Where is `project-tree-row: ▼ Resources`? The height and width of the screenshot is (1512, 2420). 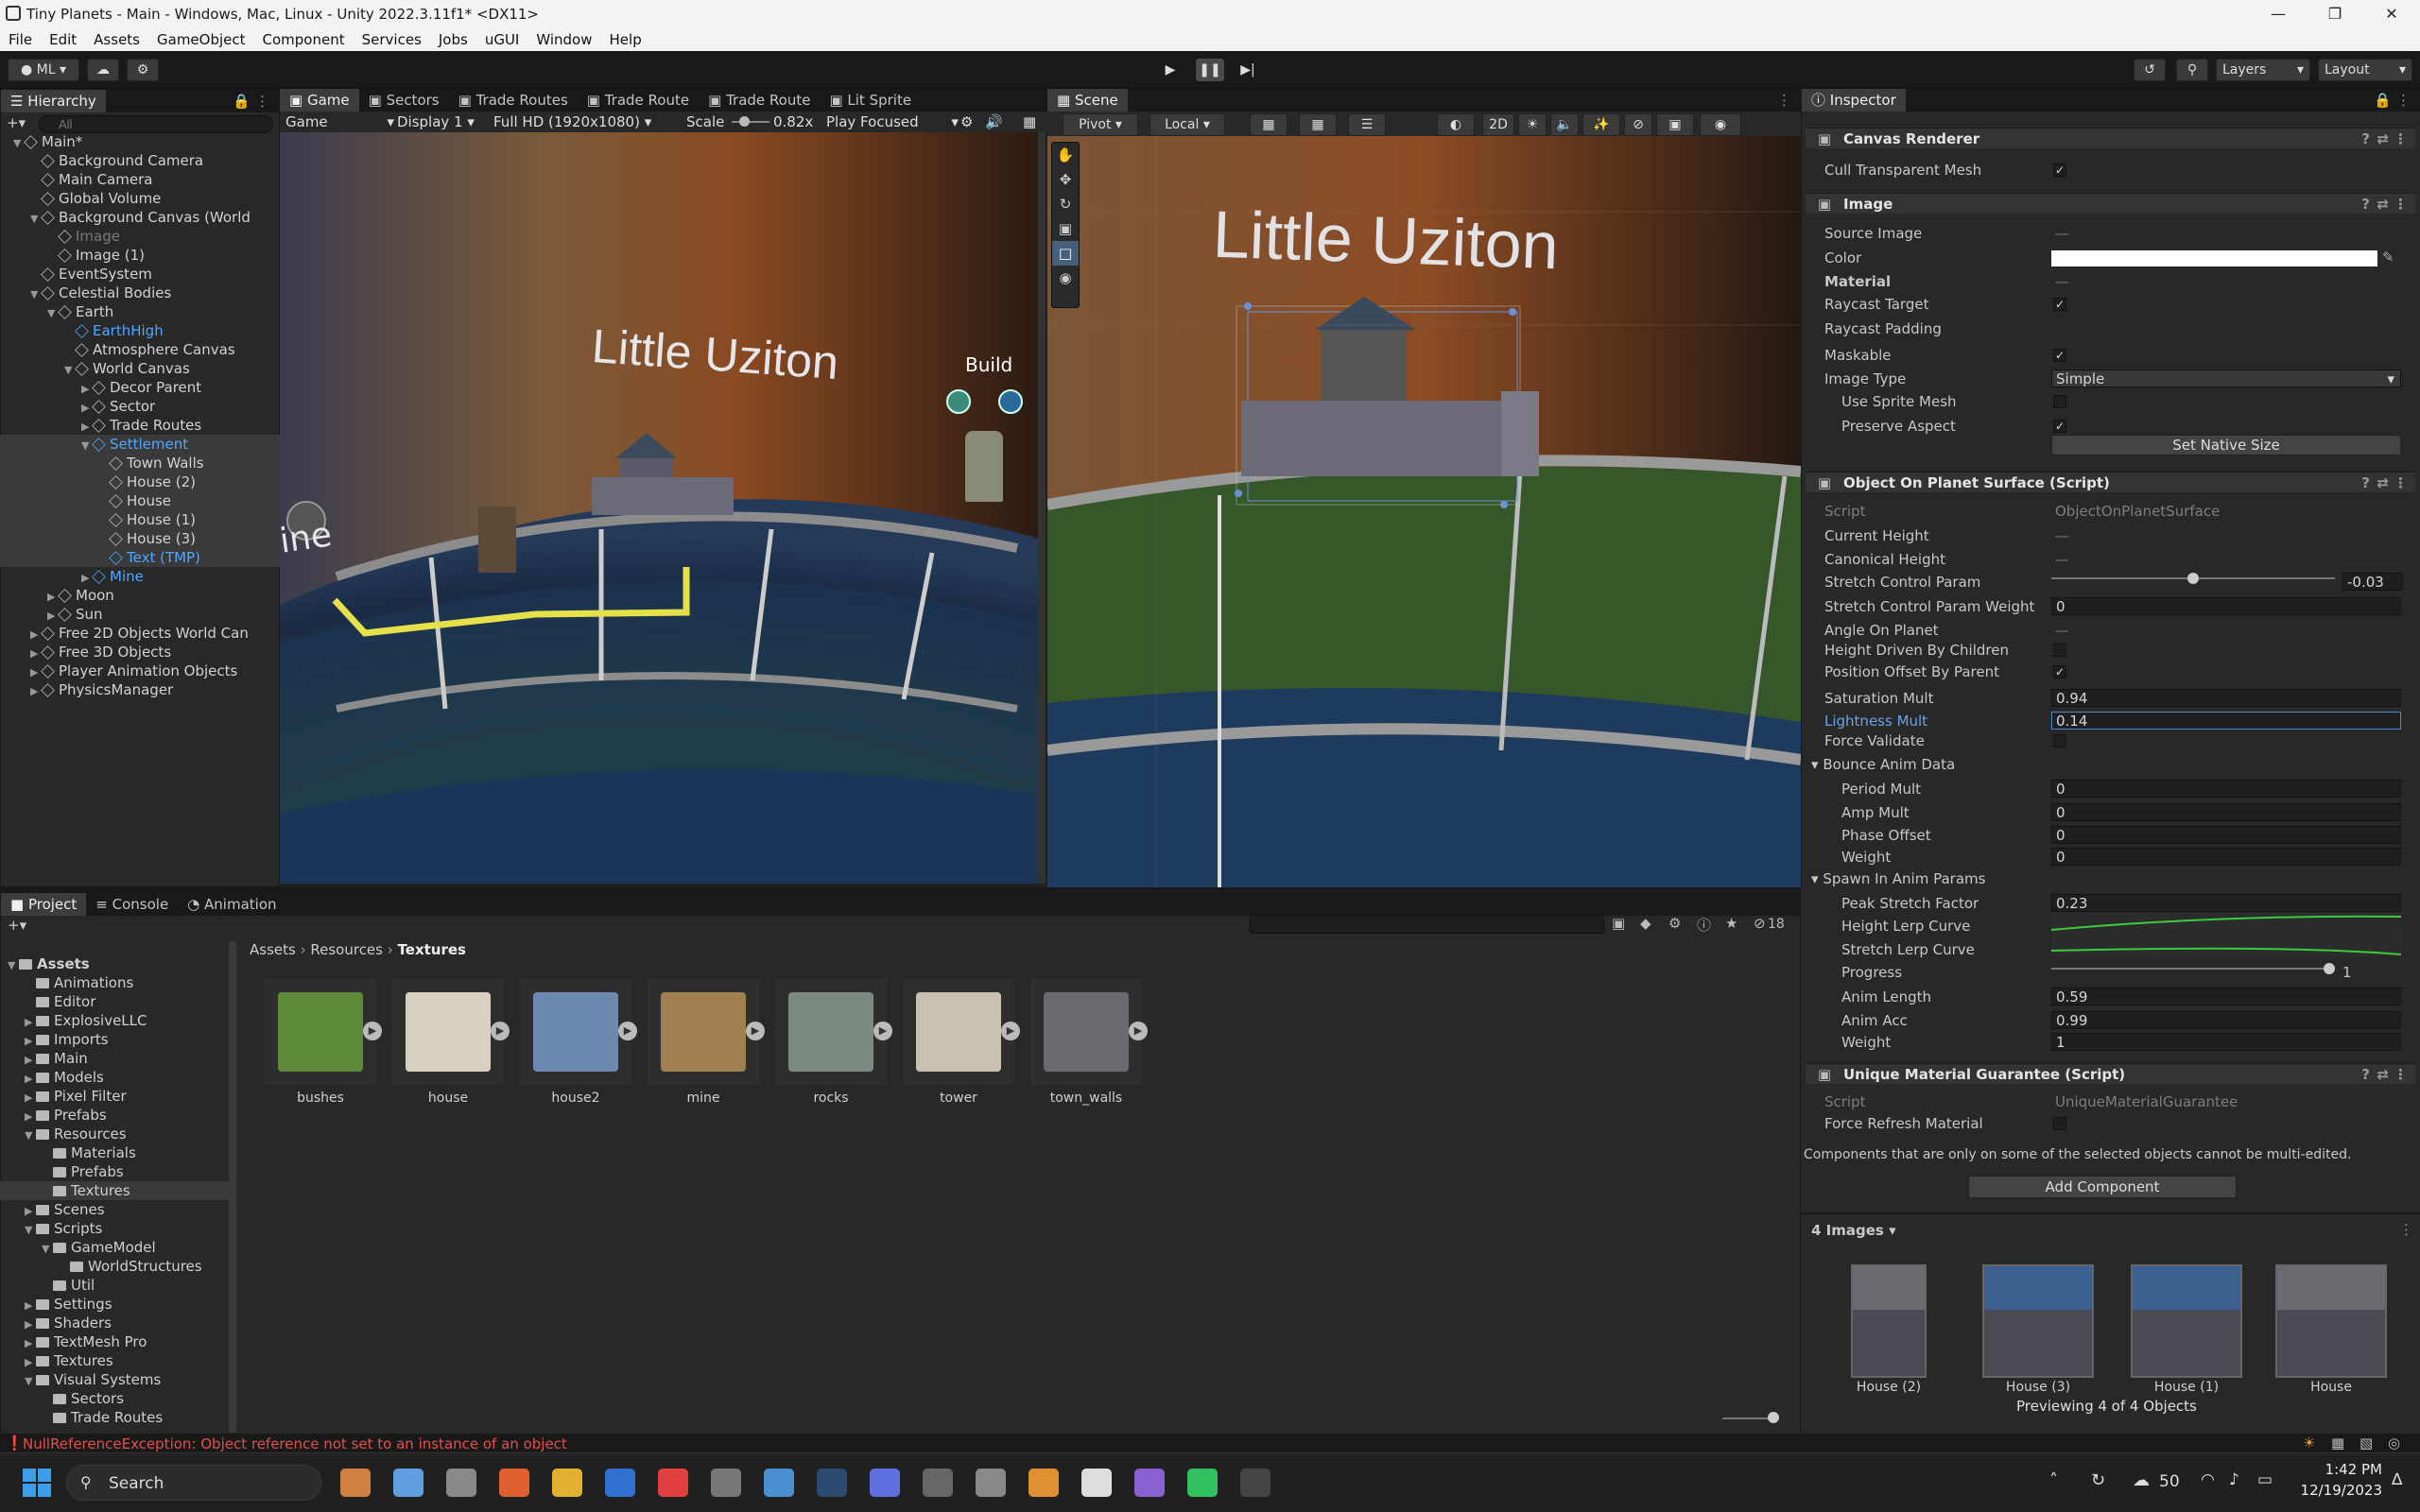 project-tree-row: ▼ Resources is located at coordinates (115, 1134).